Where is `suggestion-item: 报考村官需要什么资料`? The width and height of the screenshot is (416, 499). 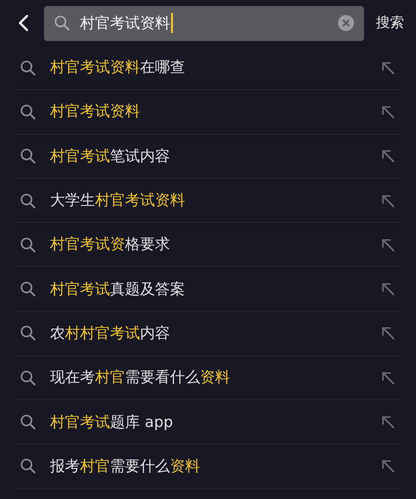 suggestion-item: 报考村官需要什么资料 is located at coordinates (208, 466).